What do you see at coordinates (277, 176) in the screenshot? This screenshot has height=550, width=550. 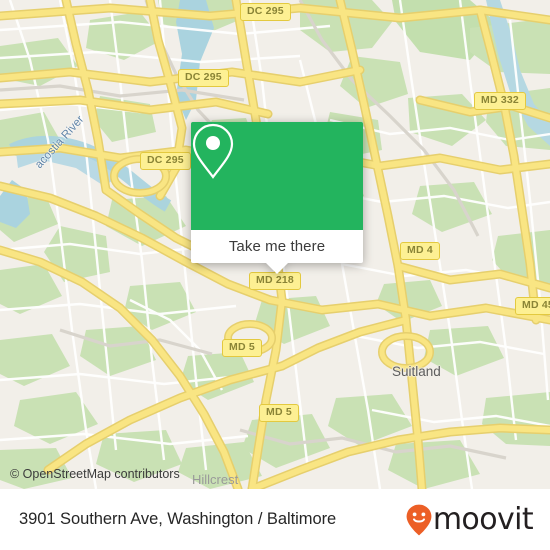 I see `popup-header` at bounding box center [277, 176].